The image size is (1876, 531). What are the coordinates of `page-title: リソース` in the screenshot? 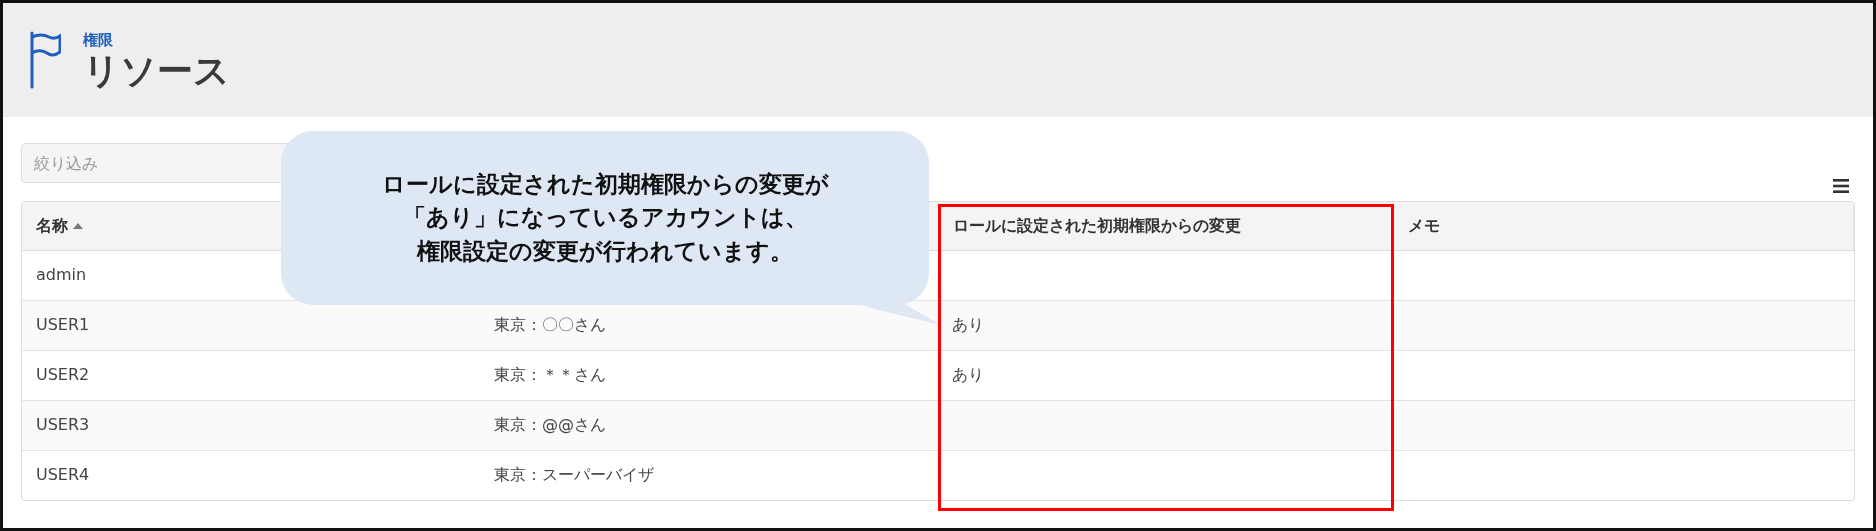 It's located at (156, 71).